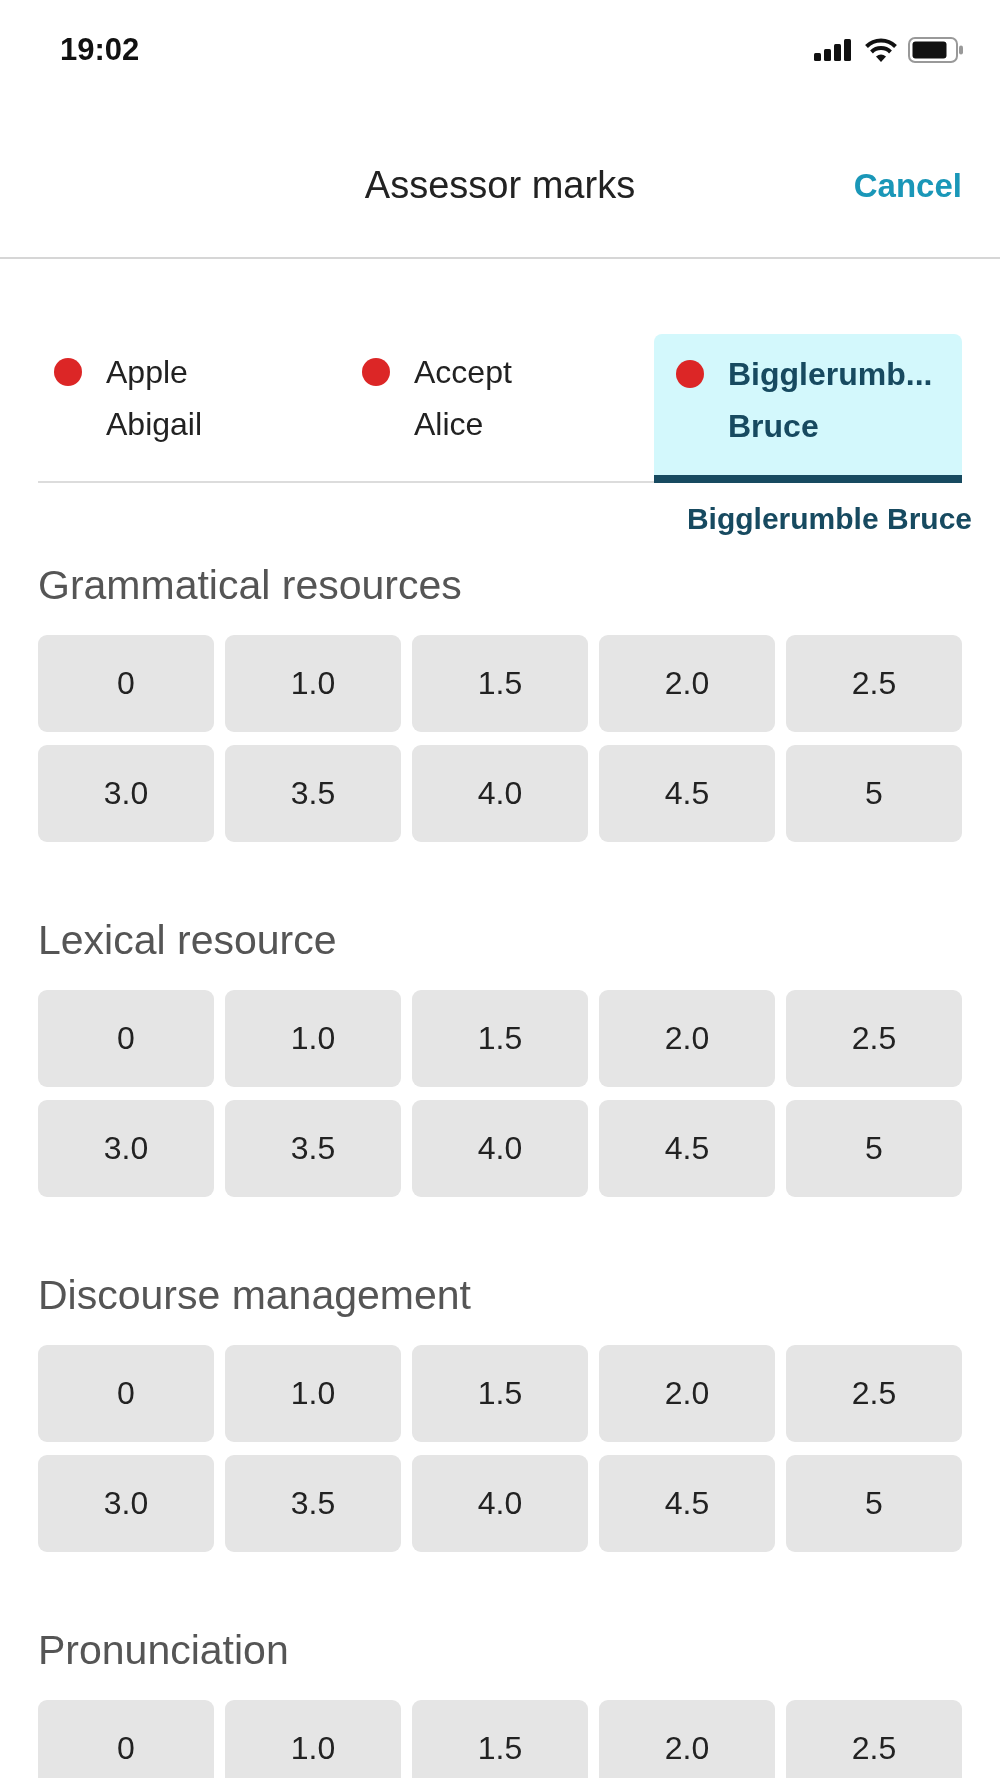 This screenshot has height=1778, width=1000. I want to click on criterion-title: Lexical resource, so click(188, 940).